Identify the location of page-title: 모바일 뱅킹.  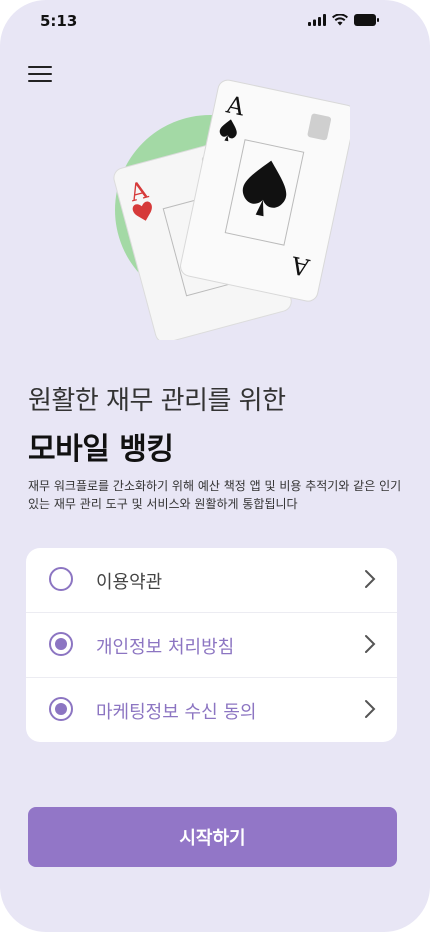
(101, 449).